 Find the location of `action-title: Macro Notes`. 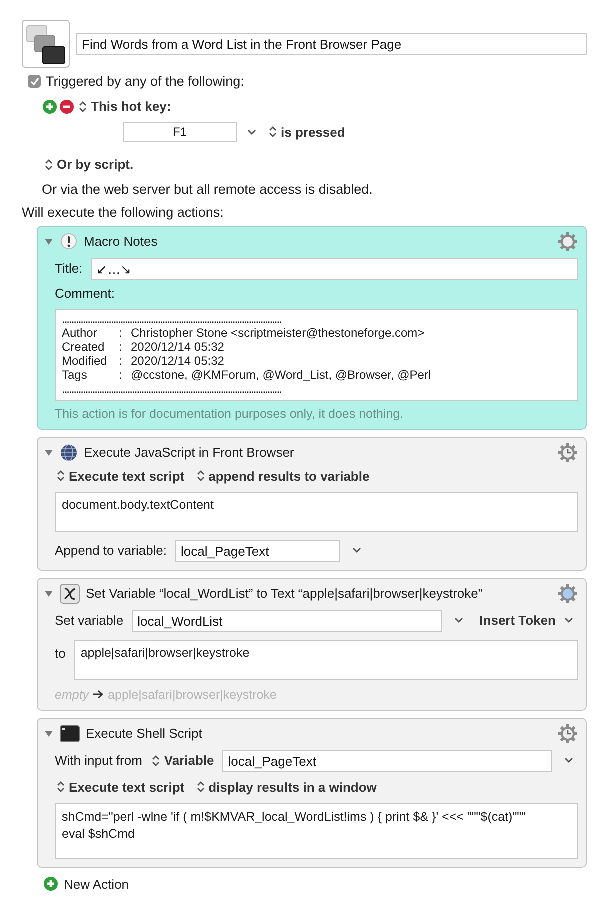

action-title: Macro Notes is located at coordinates (121, 241).